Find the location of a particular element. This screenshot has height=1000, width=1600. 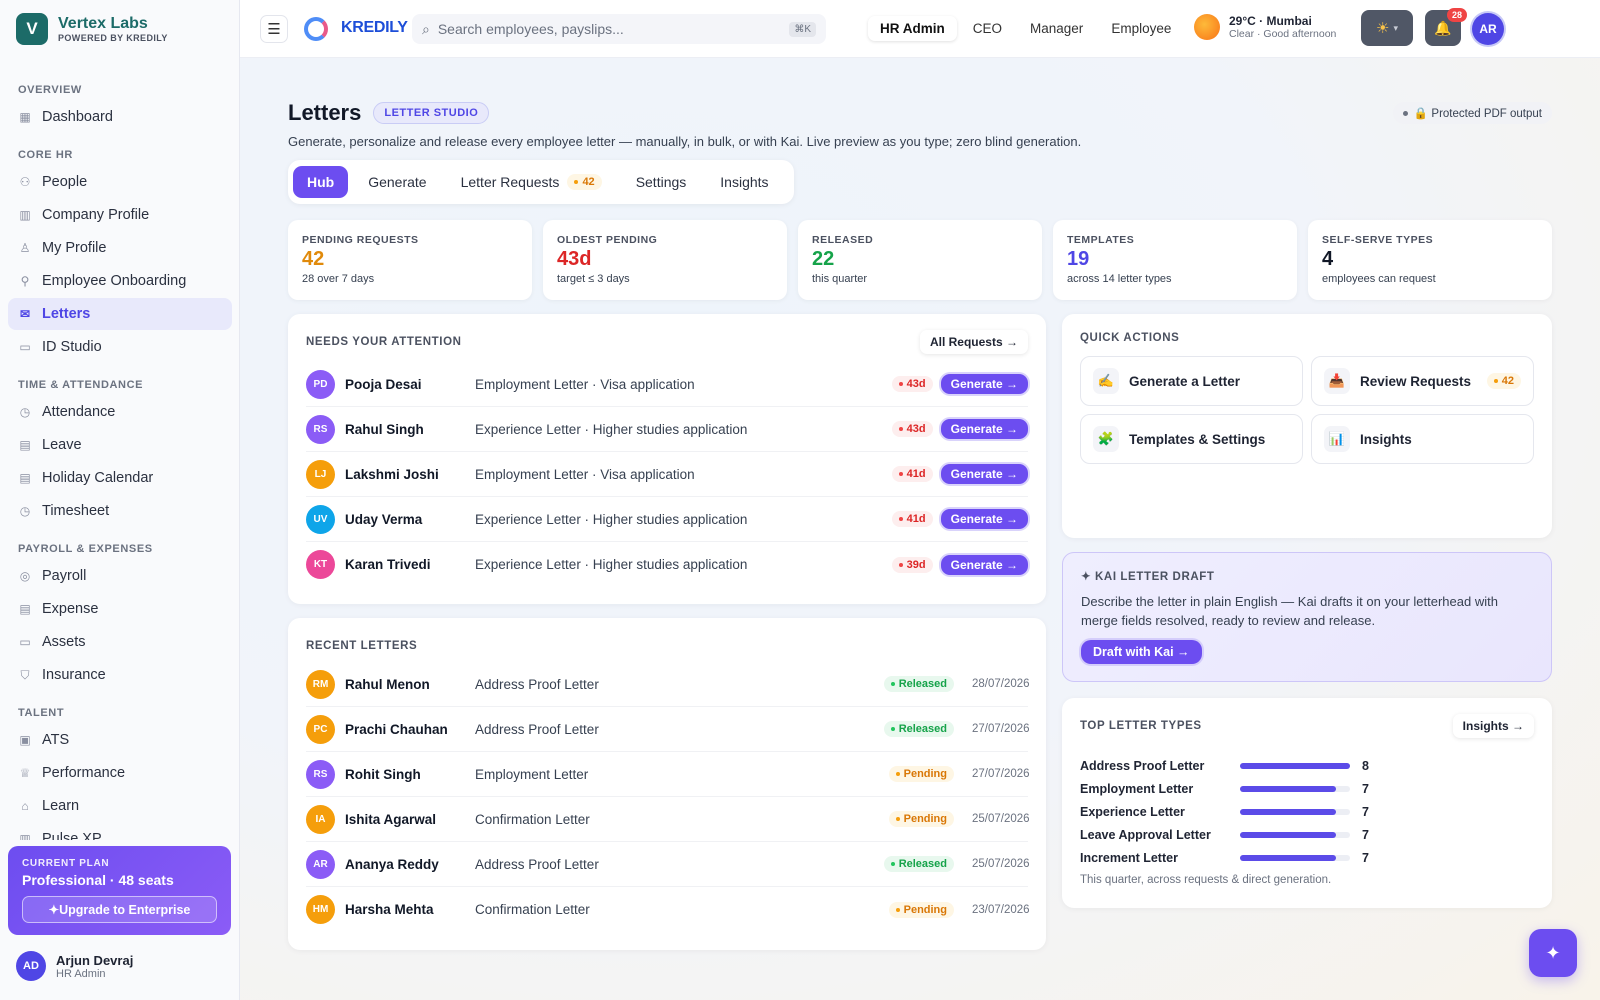

sidebar-item-ats: ▣ ATS is located at coordinates (120, 740).